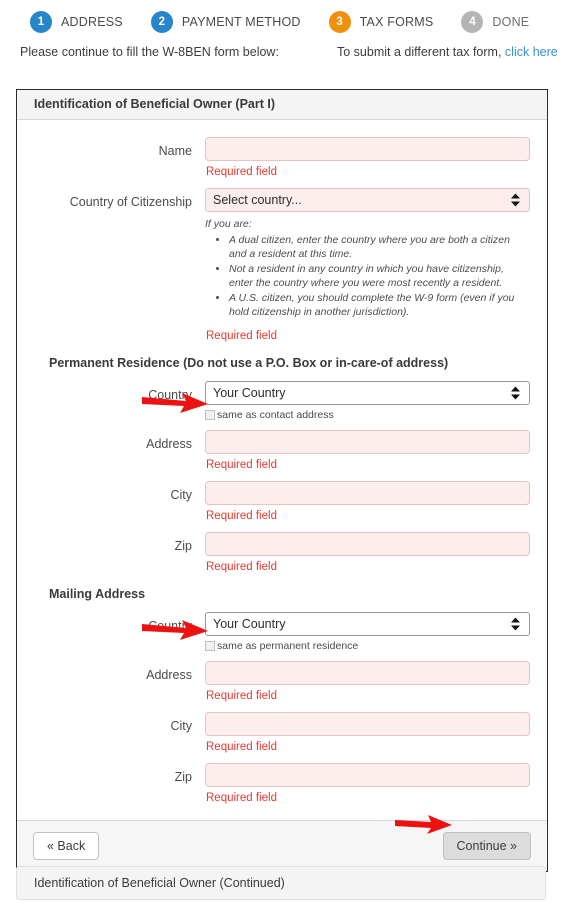 Image resolution: width=570 pixels, height=907 pixels. I want to click on pr-zip-input, so click(367, 544).